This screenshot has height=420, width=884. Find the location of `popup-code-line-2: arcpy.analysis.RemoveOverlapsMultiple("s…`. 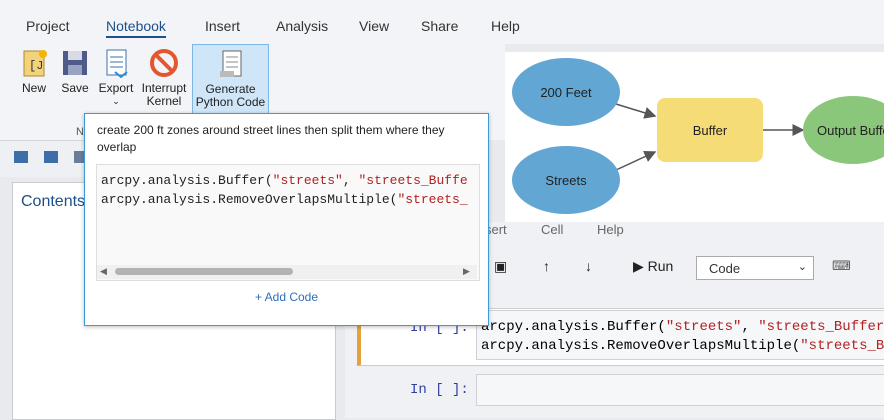

popup-code-line-2: arcpy.analysis.RemoveOverlapsMultiple("s… is located at coordinates (284, 199).